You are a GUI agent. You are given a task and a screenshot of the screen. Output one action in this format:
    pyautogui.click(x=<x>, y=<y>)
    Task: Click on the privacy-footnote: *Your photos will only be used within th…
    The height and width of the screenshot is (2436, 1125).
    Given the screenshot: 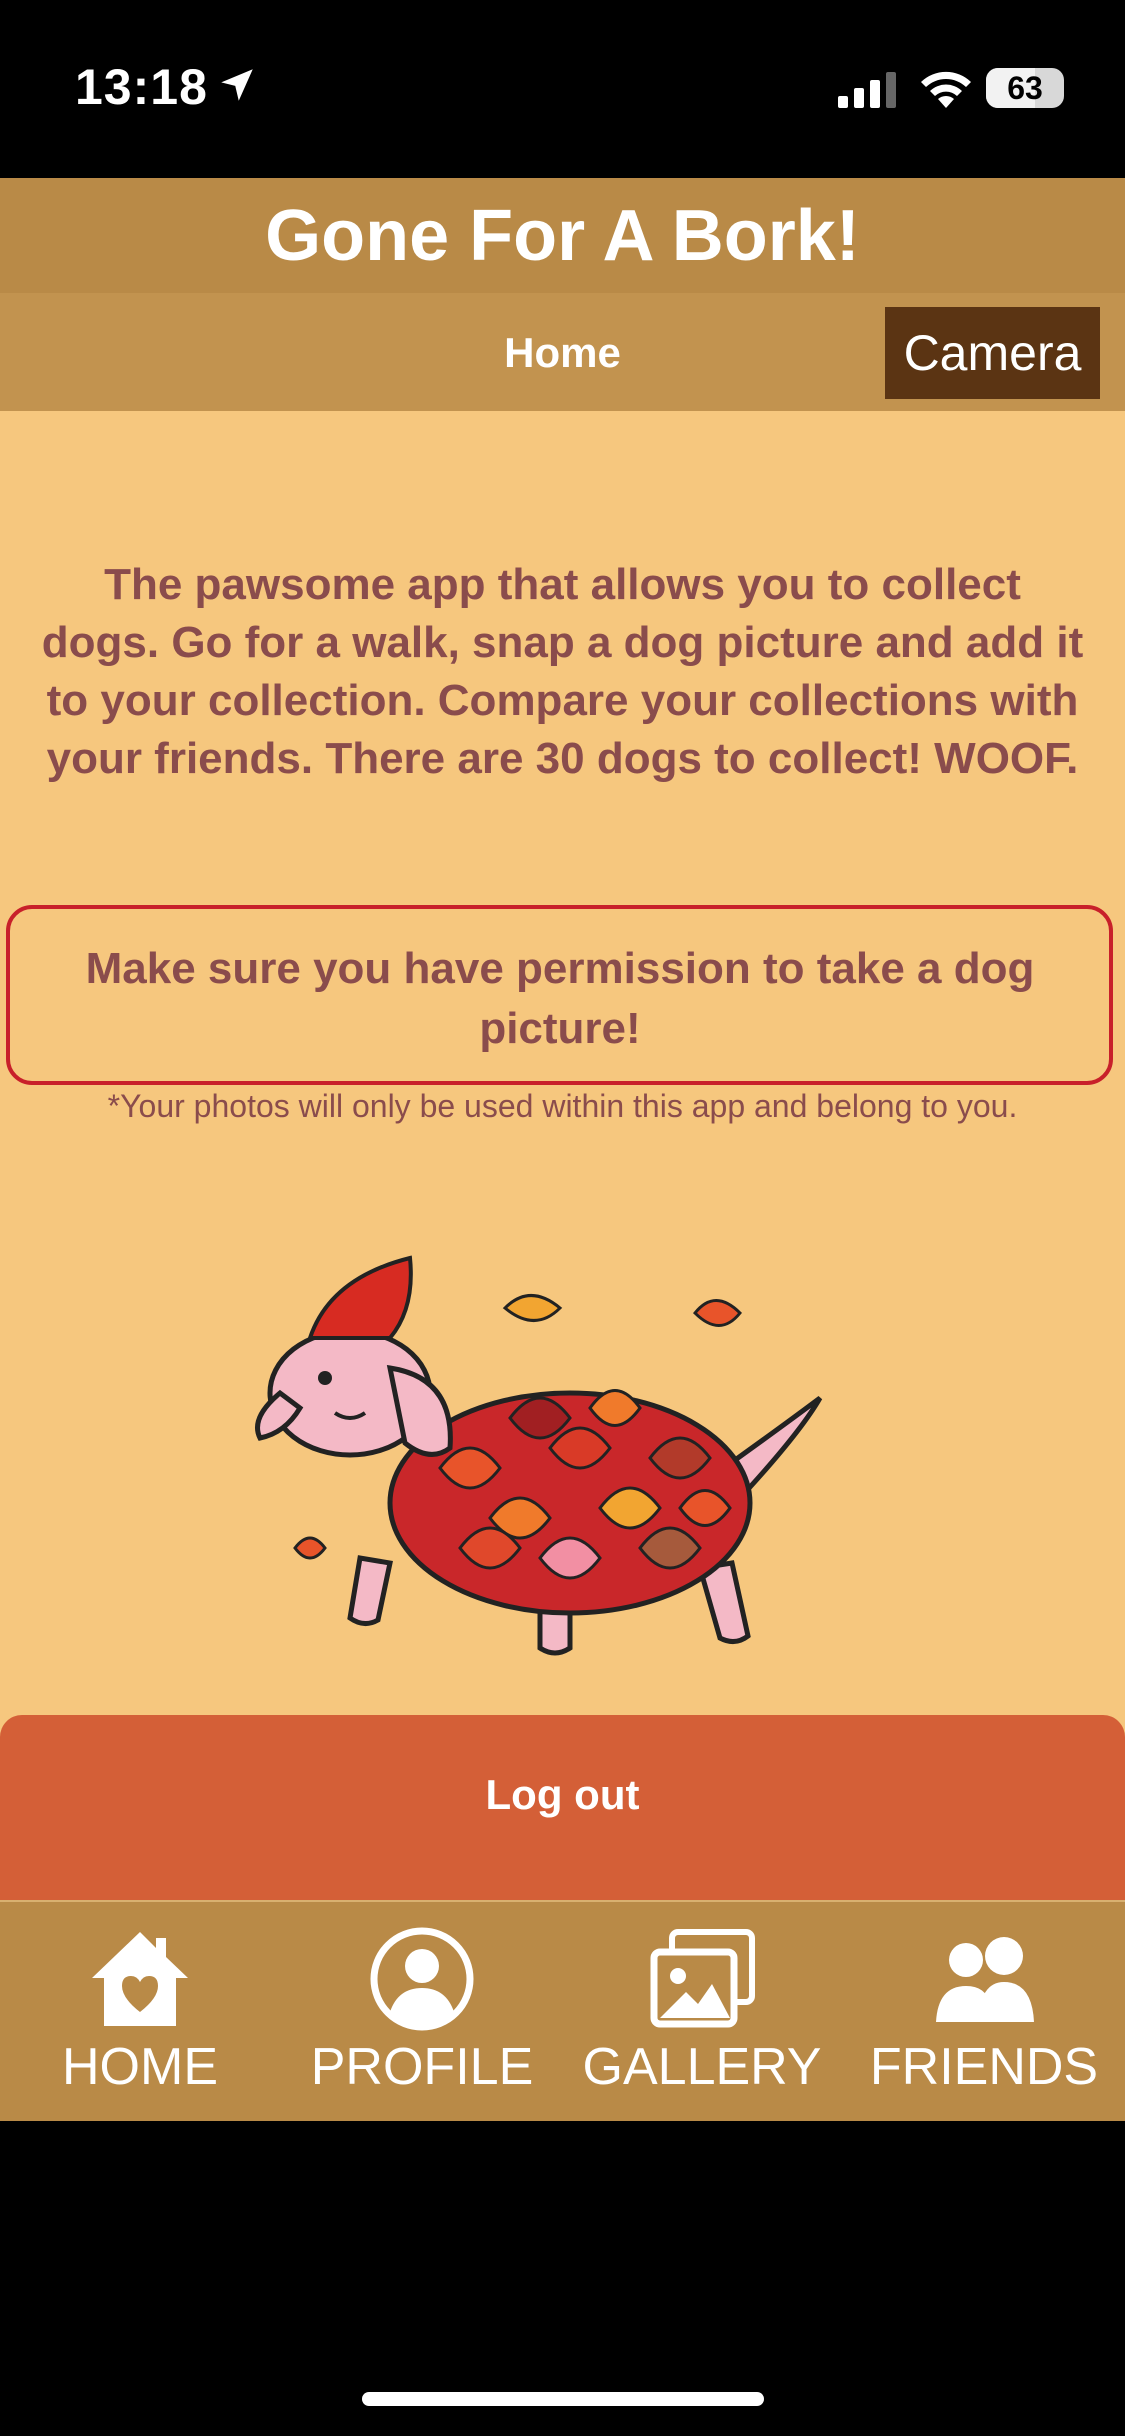 What is the action you would take?
    pyautogui.click(x=562, y=1106)
    